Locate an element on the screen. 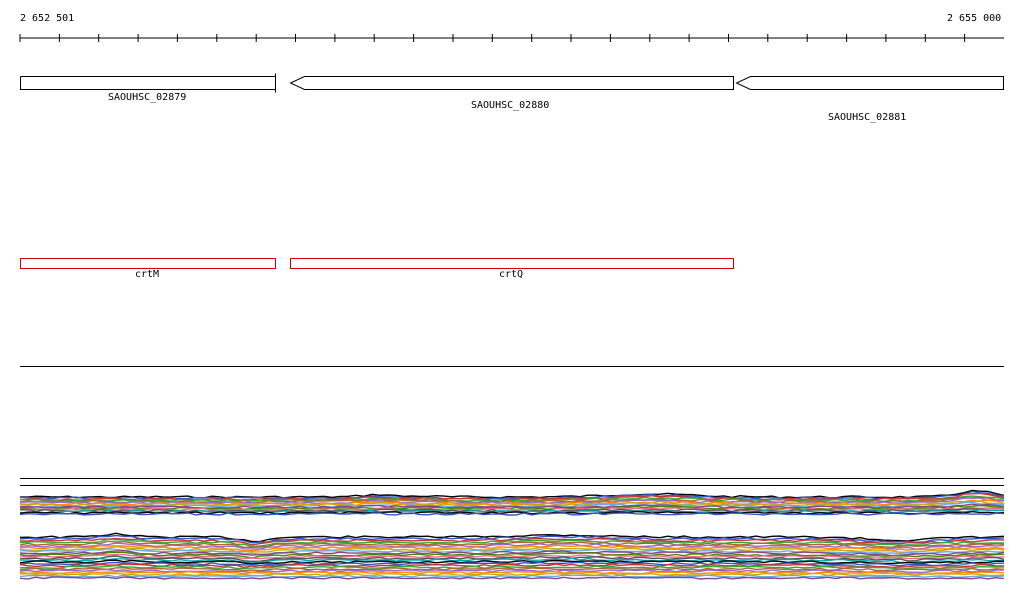 The width and height of the screenshot is (1024, 611). gene-track is located at coordinates (512, 83).